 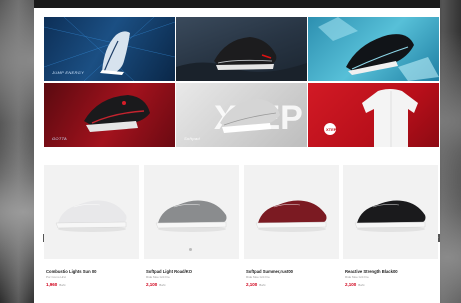 I want to click on product-subtitle: Por Como Hrst, so click(x=56, y=277).